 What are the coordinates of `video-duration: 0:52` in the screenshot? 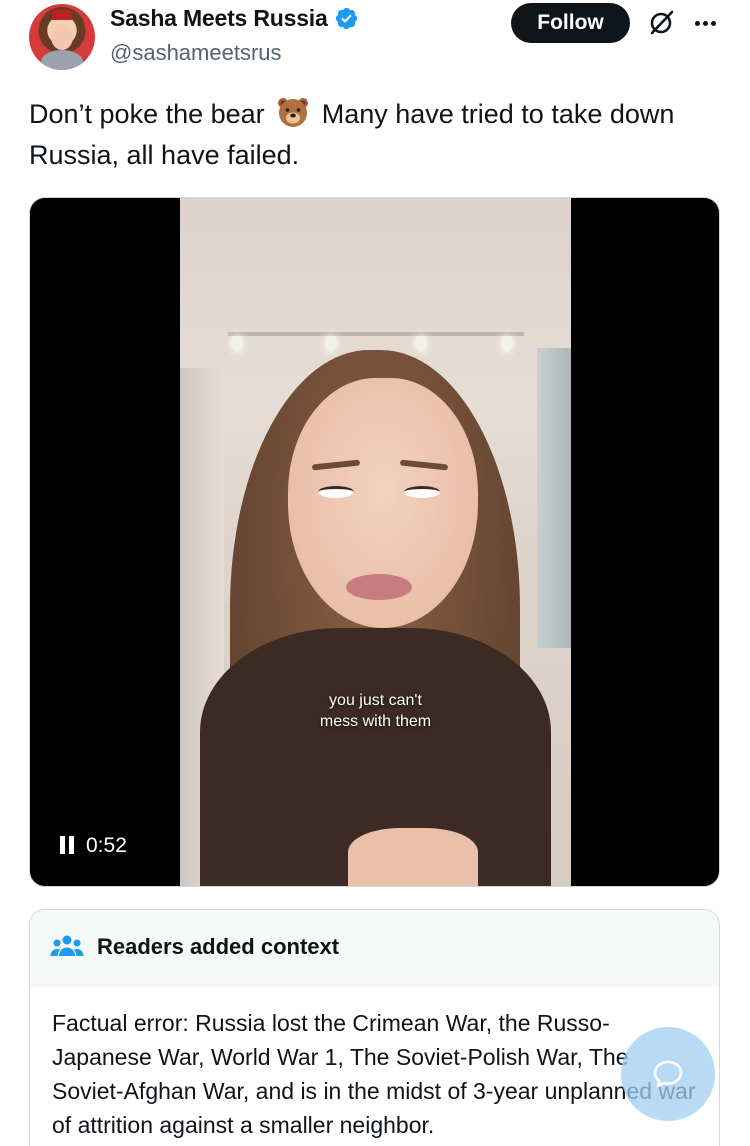 It's located at (106, 845).